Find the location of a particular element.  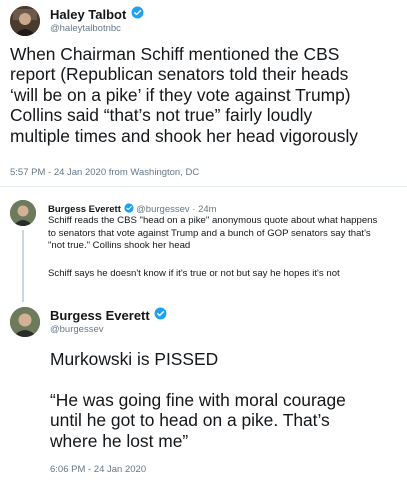

tweet2-relative-time: · 24m is located at coordinates (204, 209).